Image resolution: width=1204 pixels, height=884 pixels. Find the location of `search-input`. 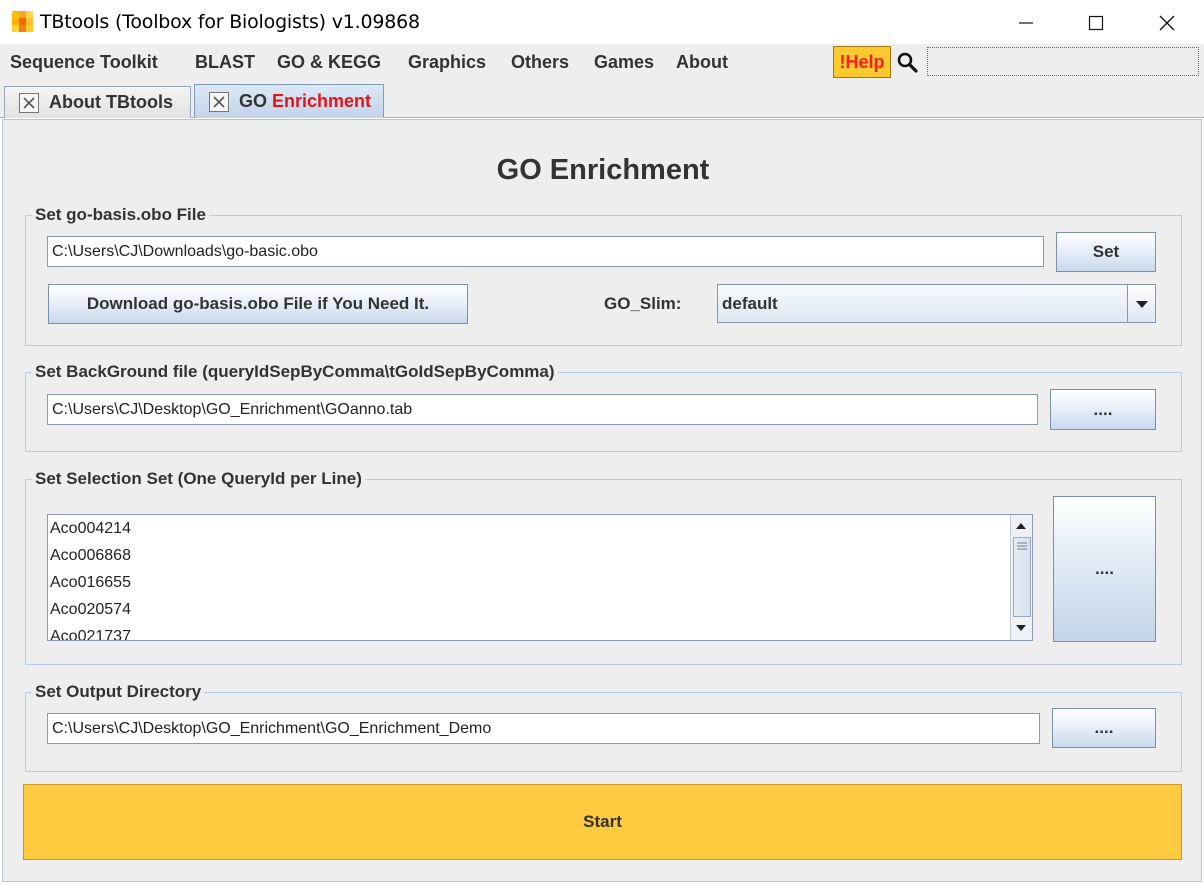

search-input is located at coordinates (1063, 61).